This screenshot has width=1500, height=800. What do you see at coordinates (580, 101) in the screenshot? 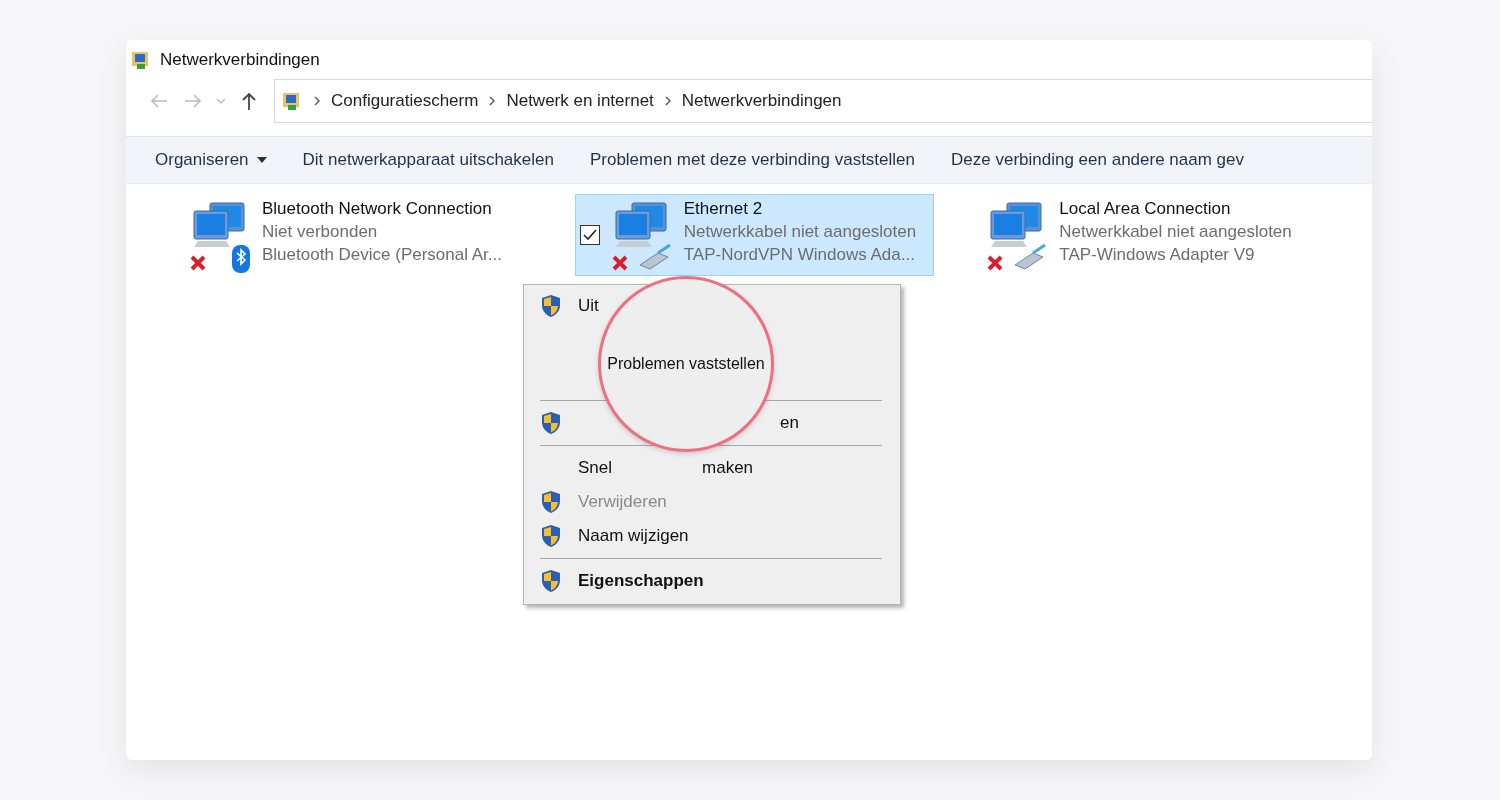
I see `breadcrumb-link: Netwerk en internet` at bounding box center [580, 101].